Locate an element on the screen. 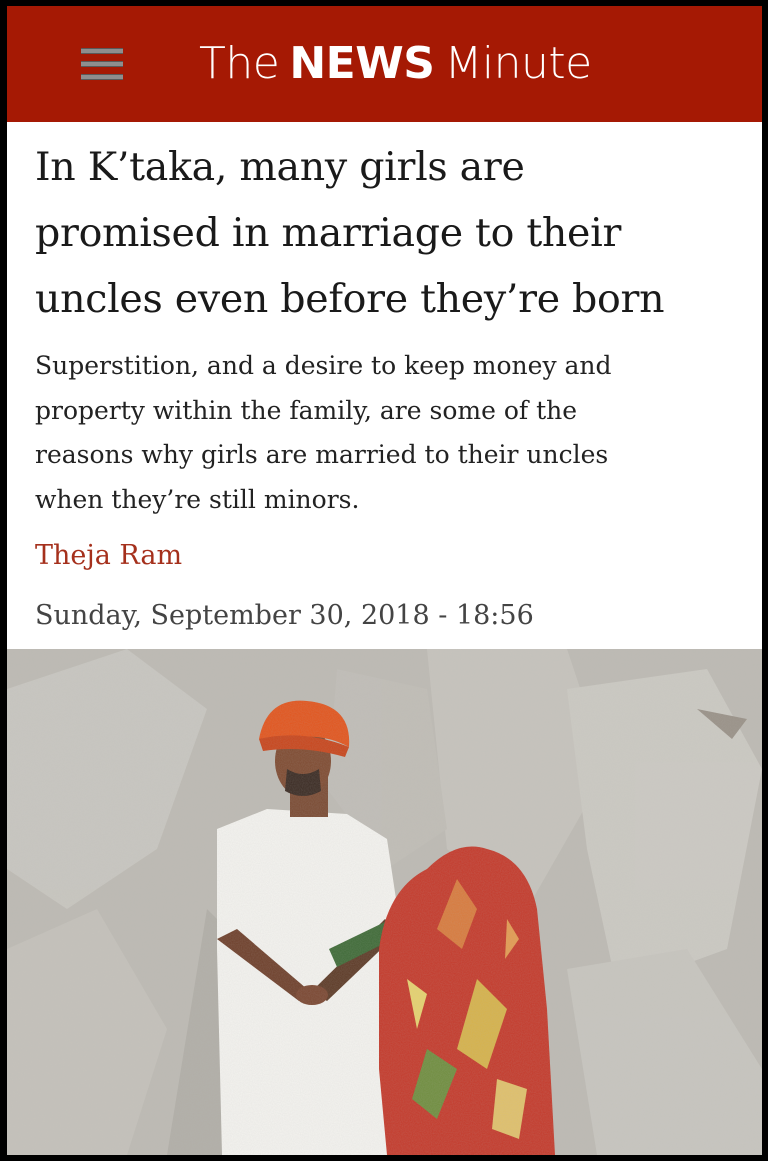 The width and height of the screenshot is (768, 1161). site-header: The NEWS Minute is located at coordinates (384, 64).